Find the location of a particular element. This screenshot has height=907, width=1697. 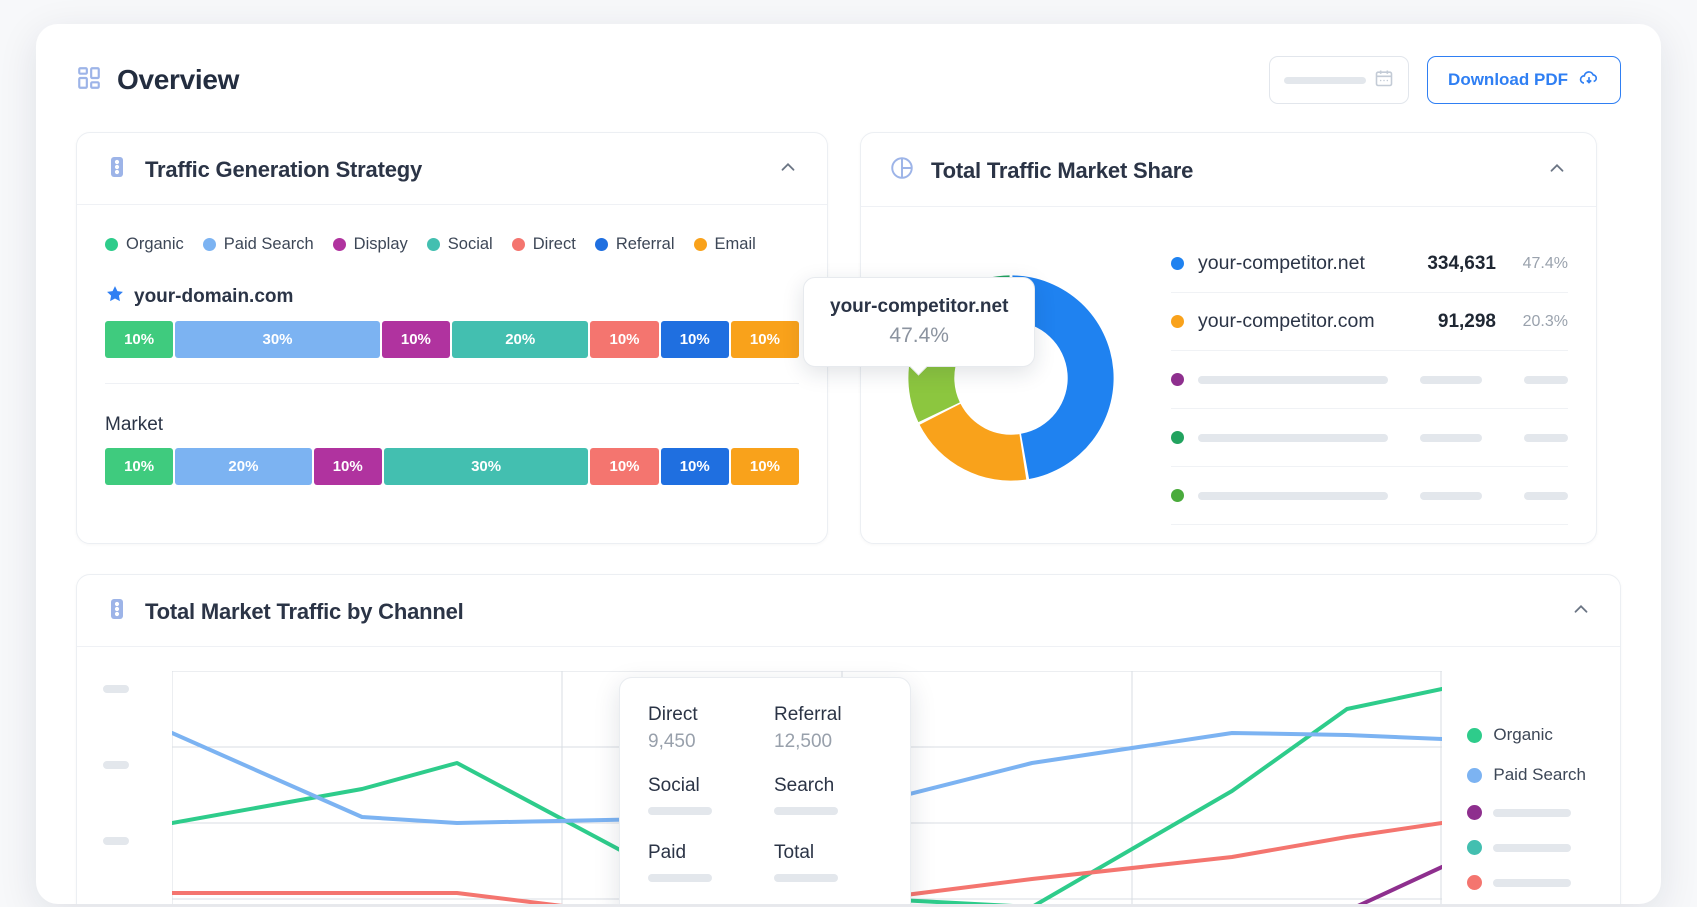

header-tools: Download PDF is located at coordinates (1445, 80).